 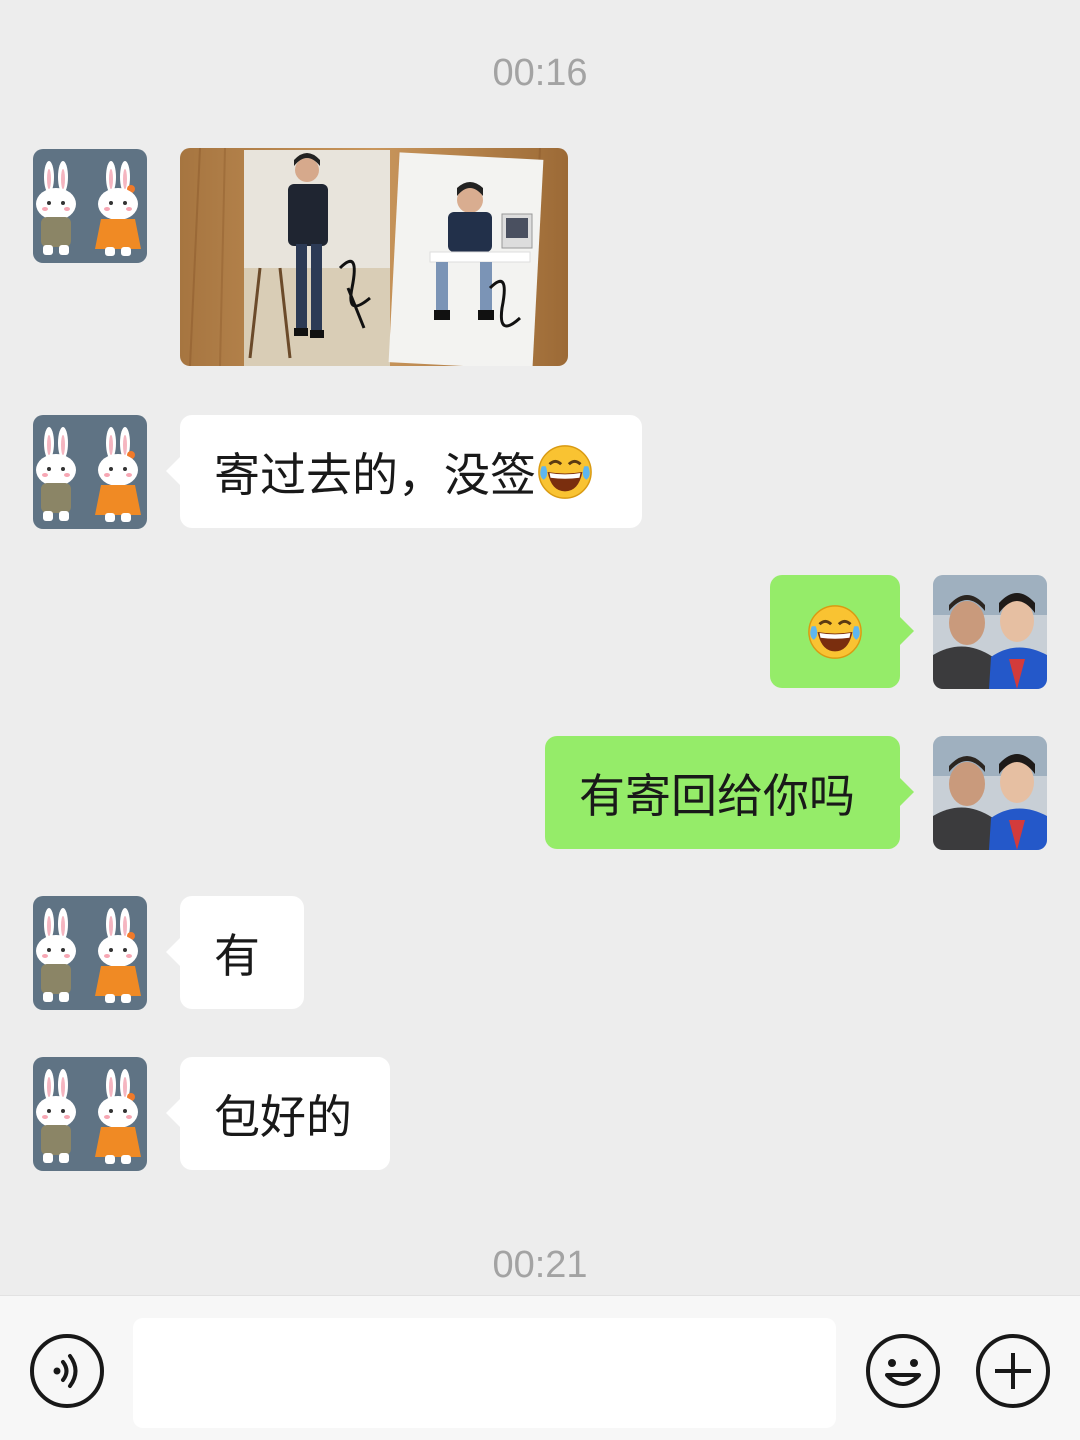 I want to click on signed-photos-image, so click(x=374, y=257).